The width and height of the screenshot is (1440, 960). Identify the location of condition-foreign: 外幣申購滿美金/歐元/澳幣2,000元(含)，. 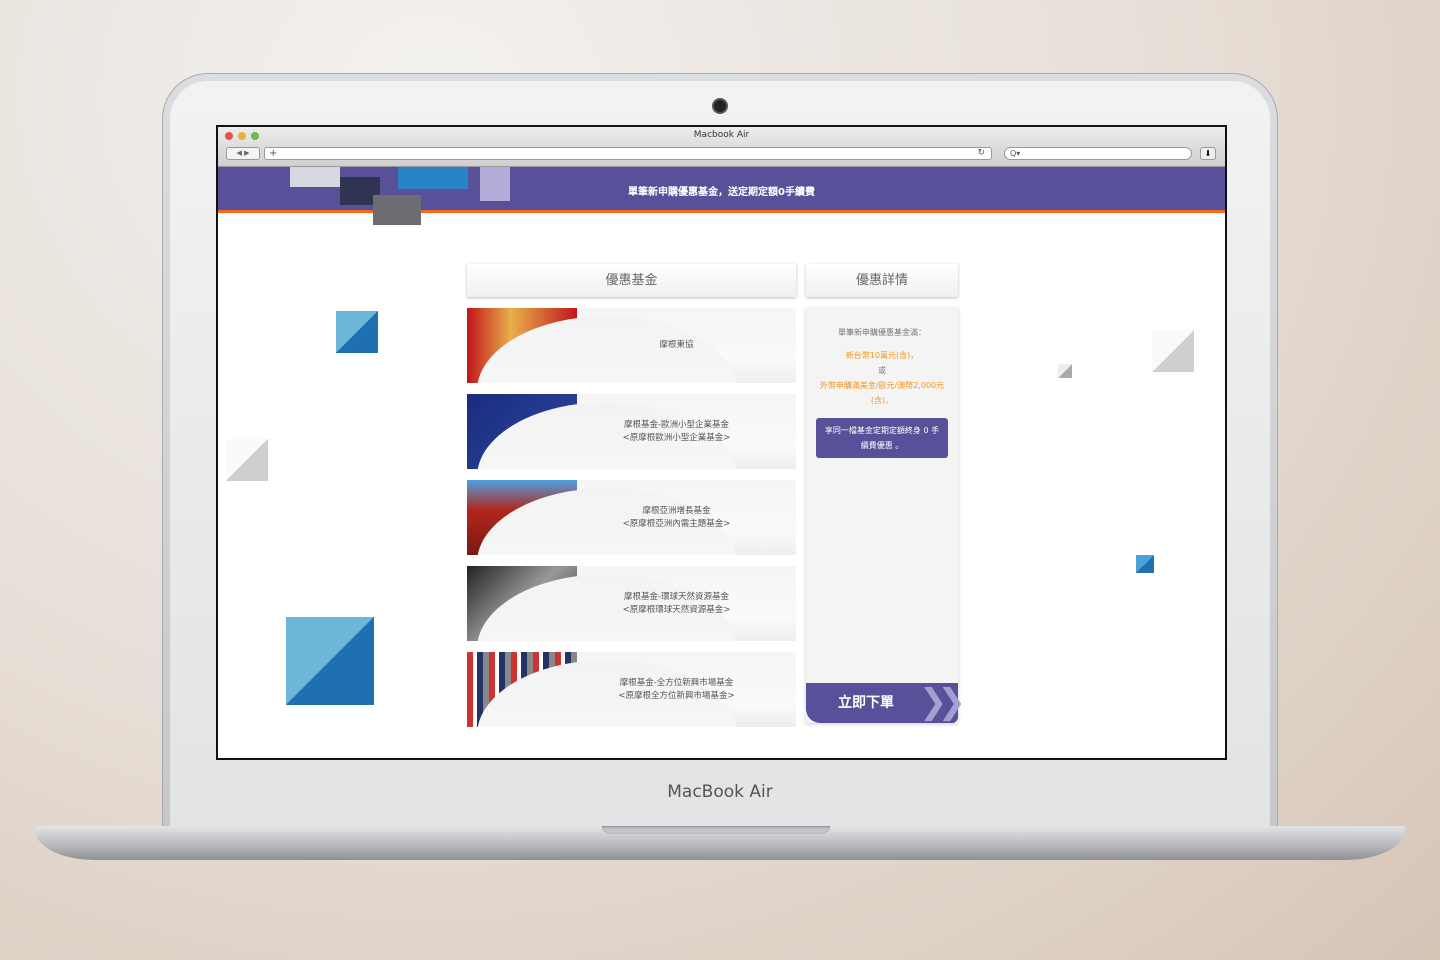
(882, 393).